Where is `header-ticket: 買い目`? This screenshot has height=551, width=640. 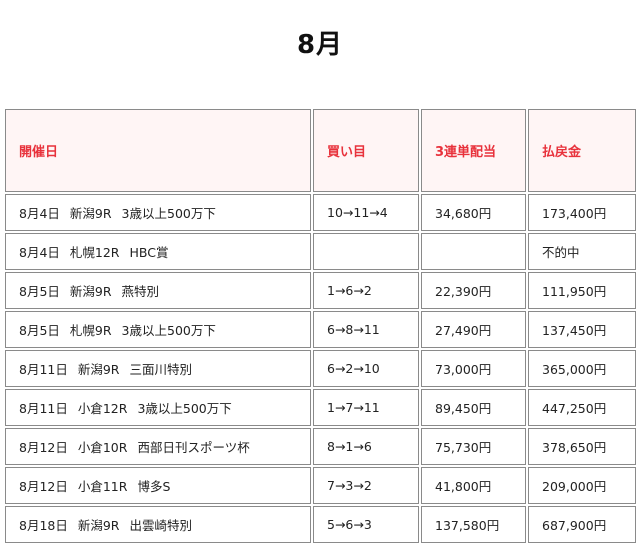
header-ticket: 買い目 is located at coordinates (366, 150).